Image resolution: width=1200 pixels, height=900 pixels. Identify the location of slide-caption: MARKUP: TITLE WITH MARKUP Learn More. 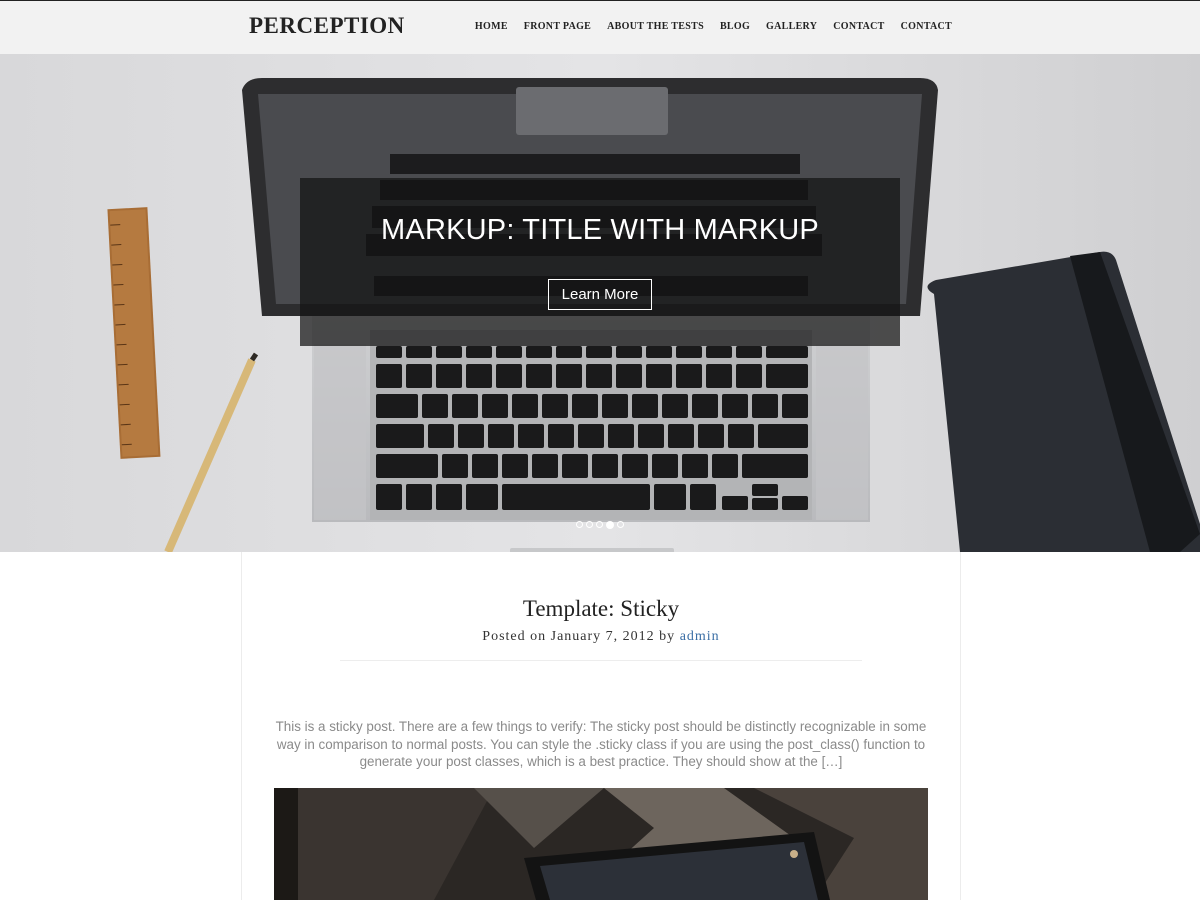
(600, 262).